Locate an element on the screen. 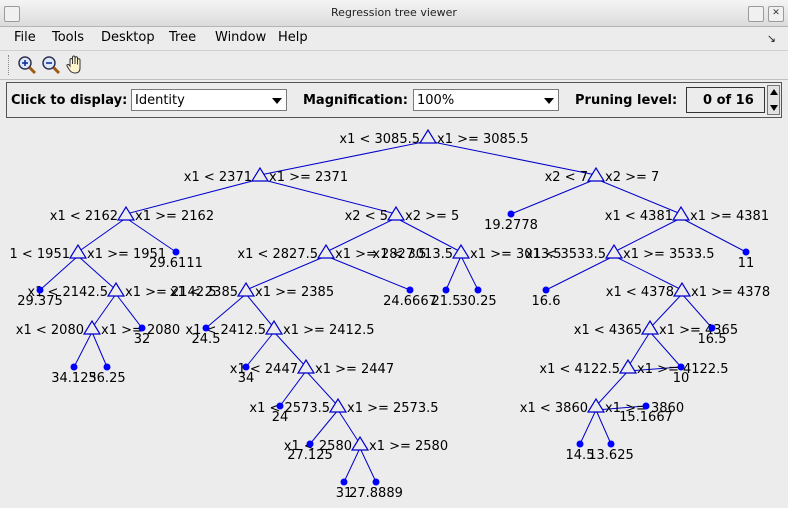 The width and height of the screenshot is (788, 508). display-select-value: Identity is located at coordinates (160, 100).